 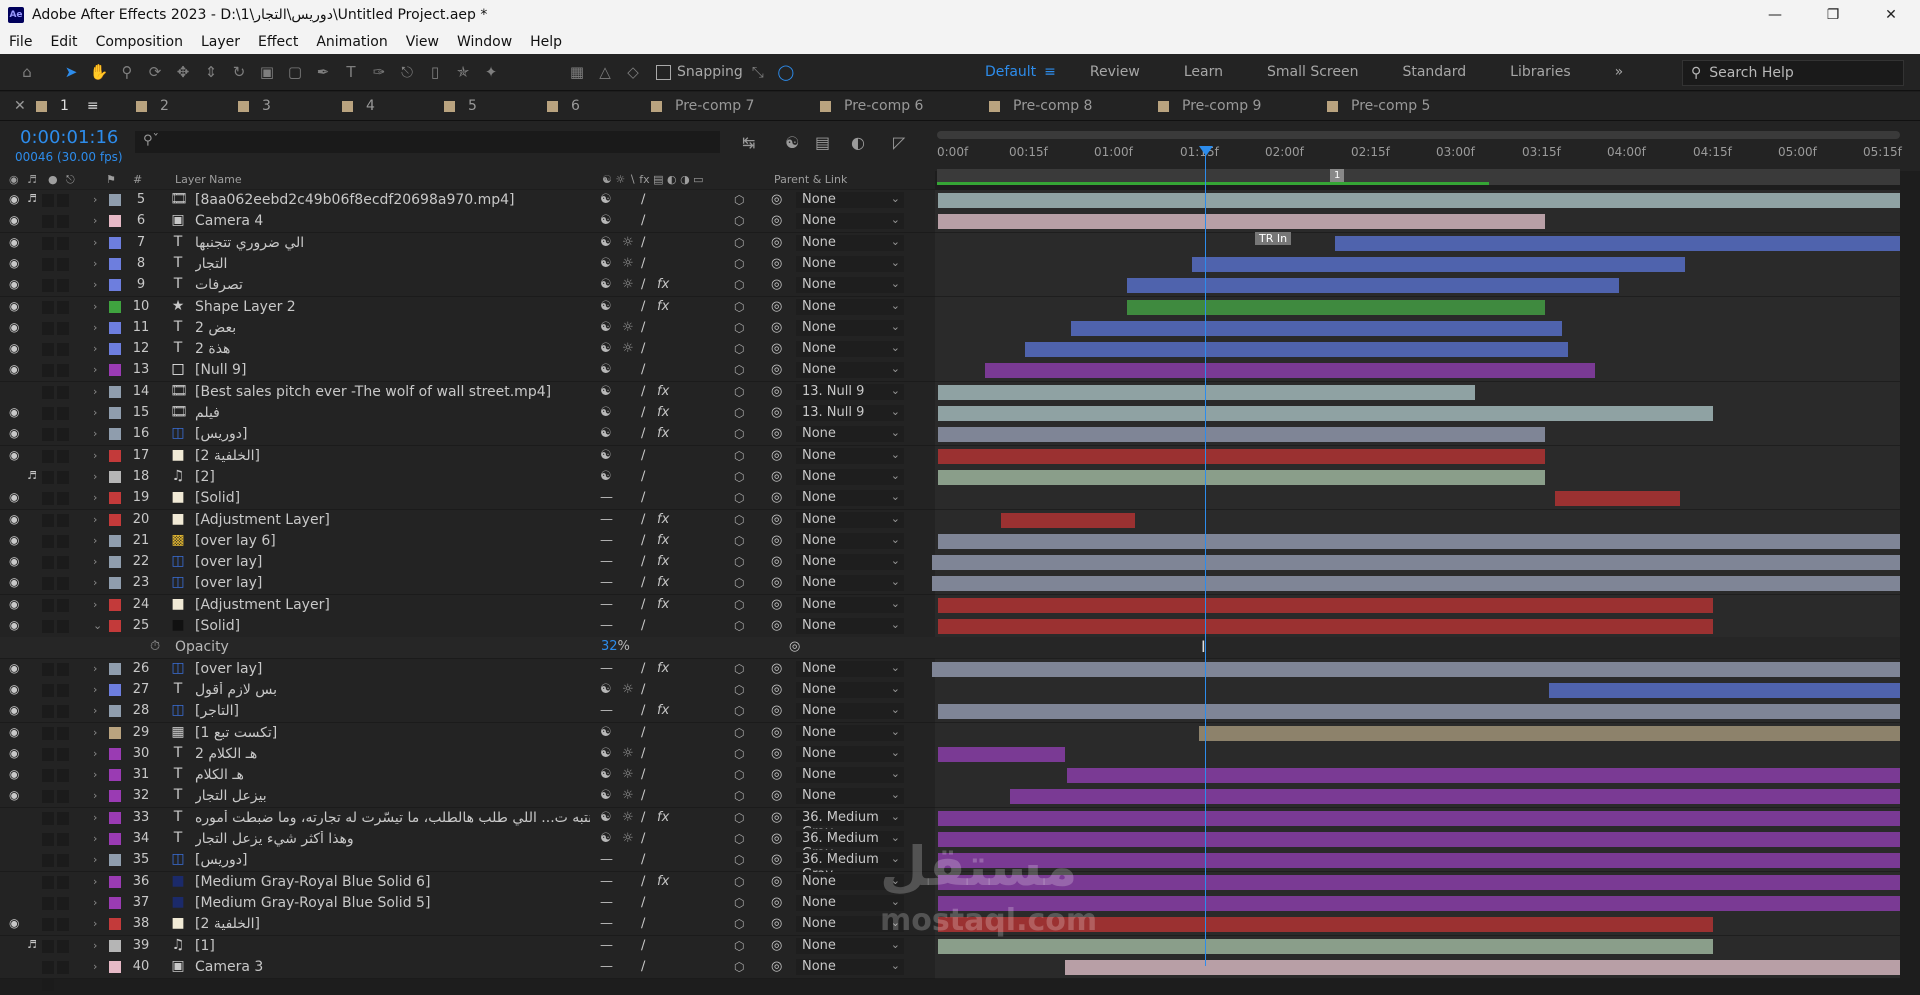 I want to click on hand-tool-icon: ✋, so click(x=99, y=72).